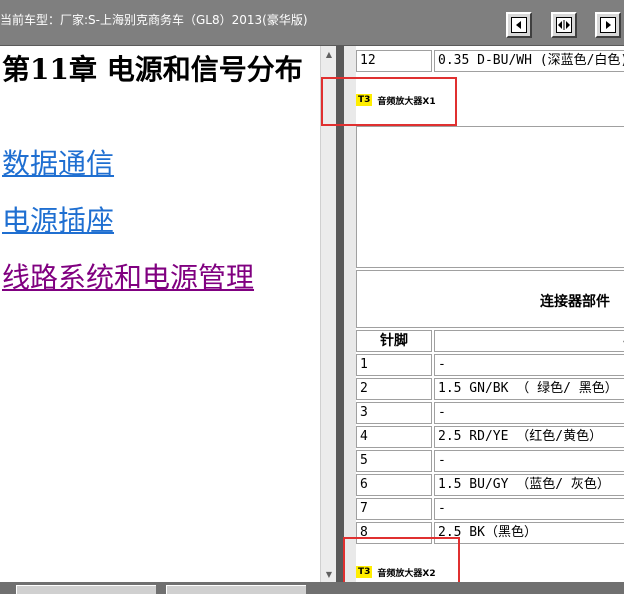 This screenshot has height=594, width=624. I want to click on pin-cell: 12, so click(394, 61).